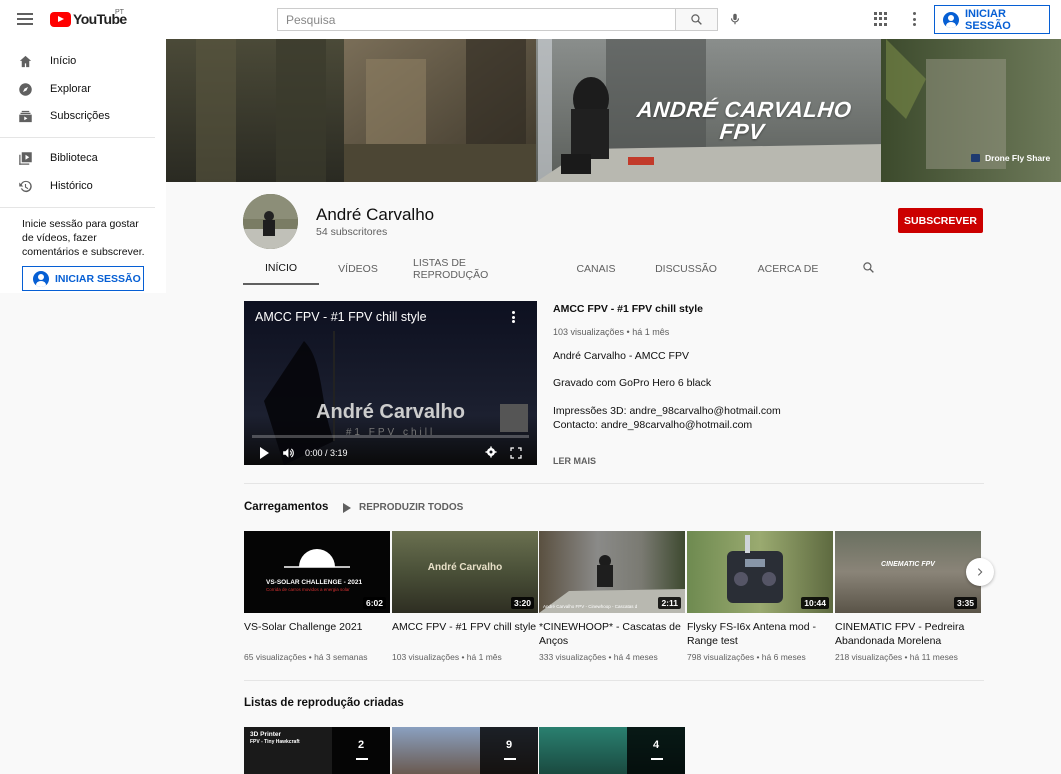  I want to click on apps-grid-icon, so click(881, 19).